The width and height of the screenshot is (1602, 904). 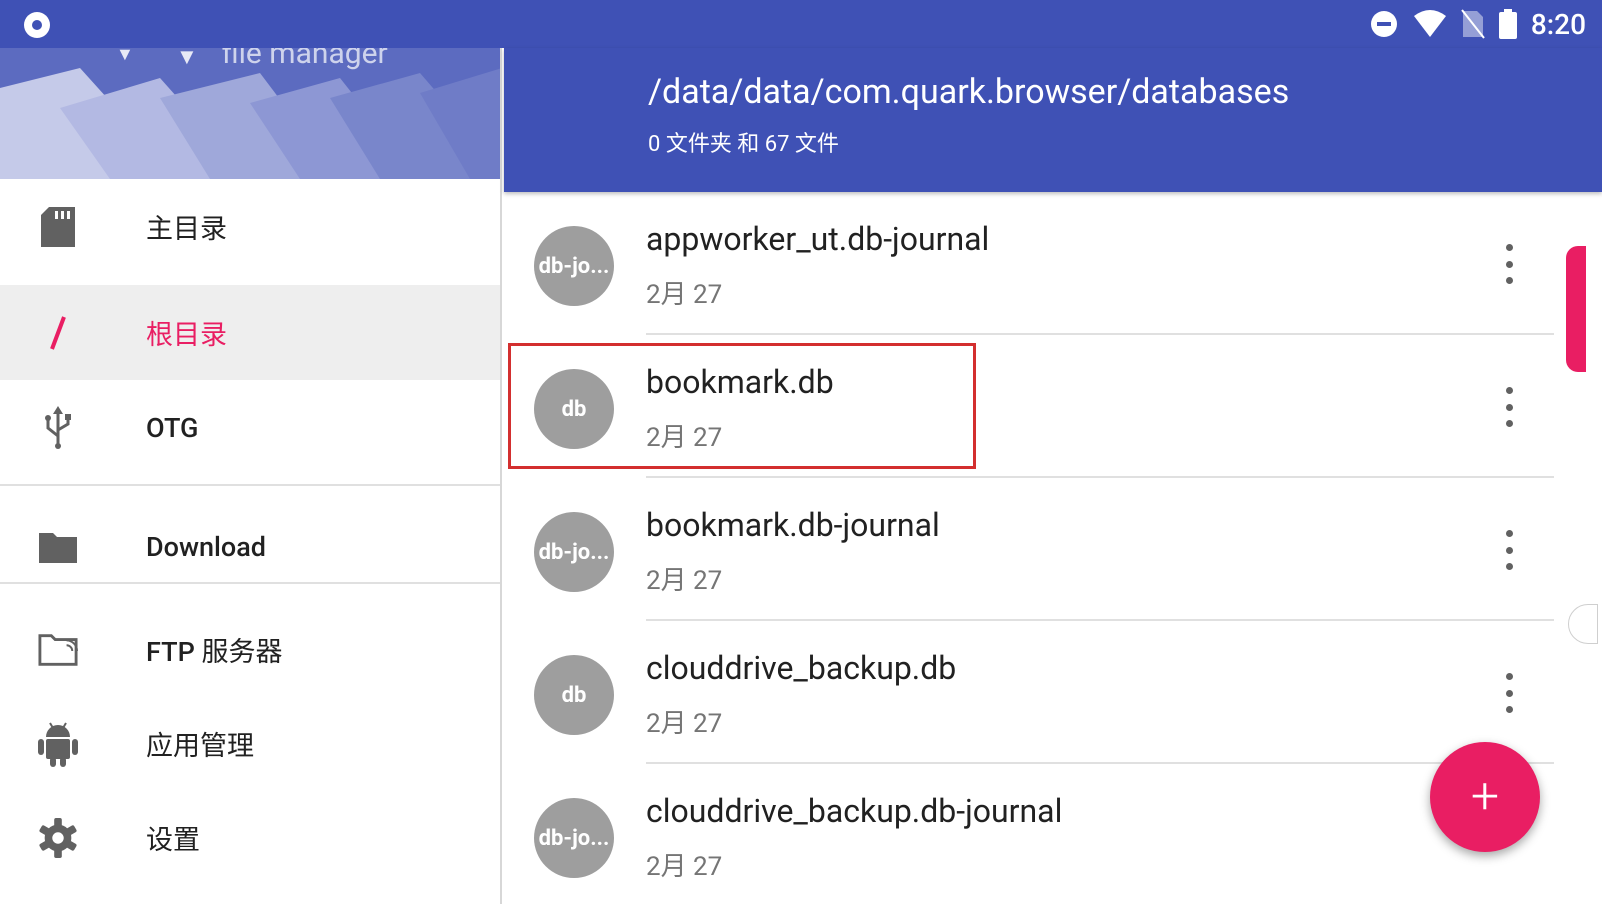 What do you see at coordinates (818, 239) in the screenshot?
I see `file-name: appworker_ut.db-journal` at bounding box center [818, 239].